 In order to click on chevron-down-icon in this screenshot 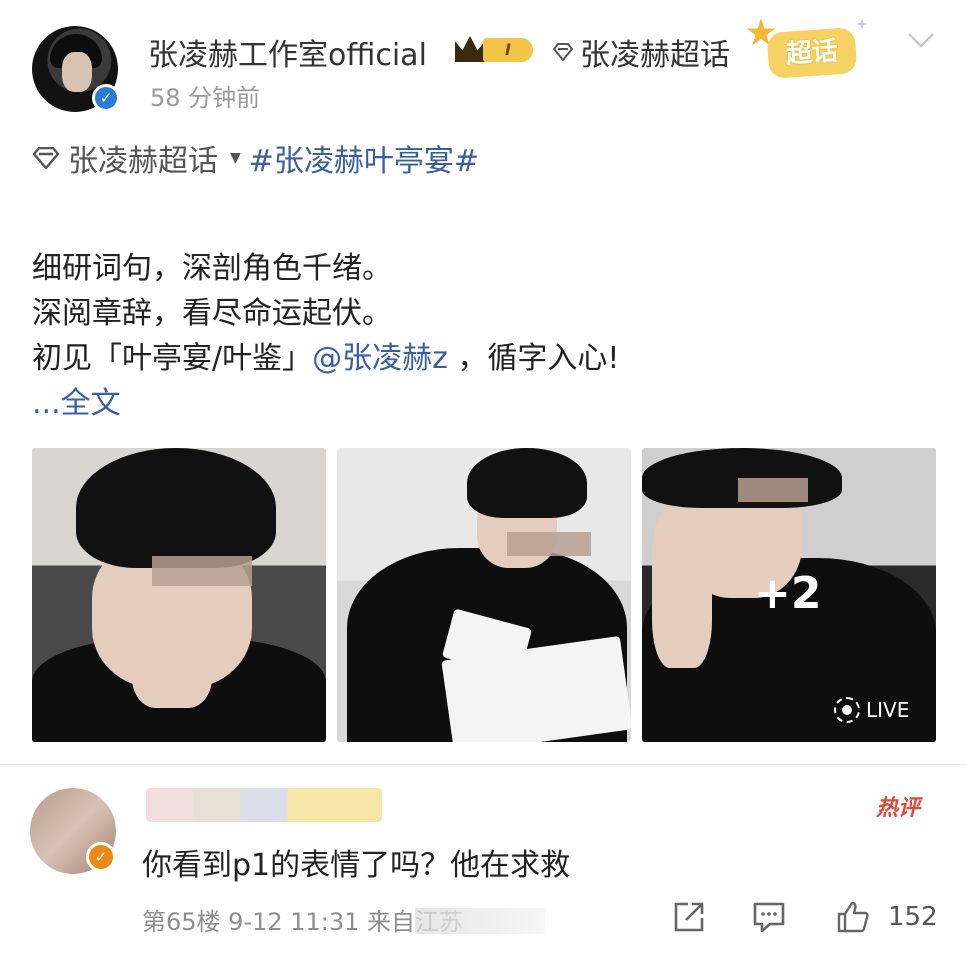, I will do `click(921, 40)`.